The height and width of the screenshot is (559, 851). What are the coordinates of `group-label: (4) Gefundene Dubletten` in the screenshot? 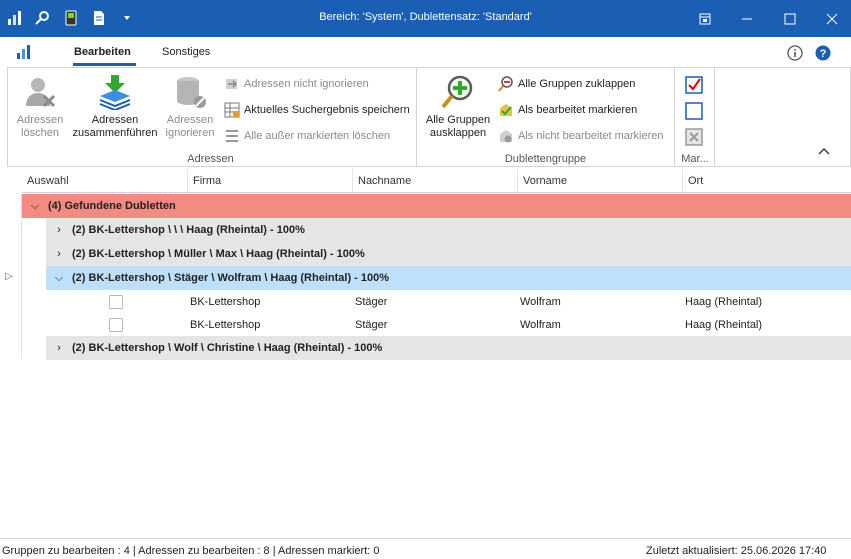 It's located at (112, 206).